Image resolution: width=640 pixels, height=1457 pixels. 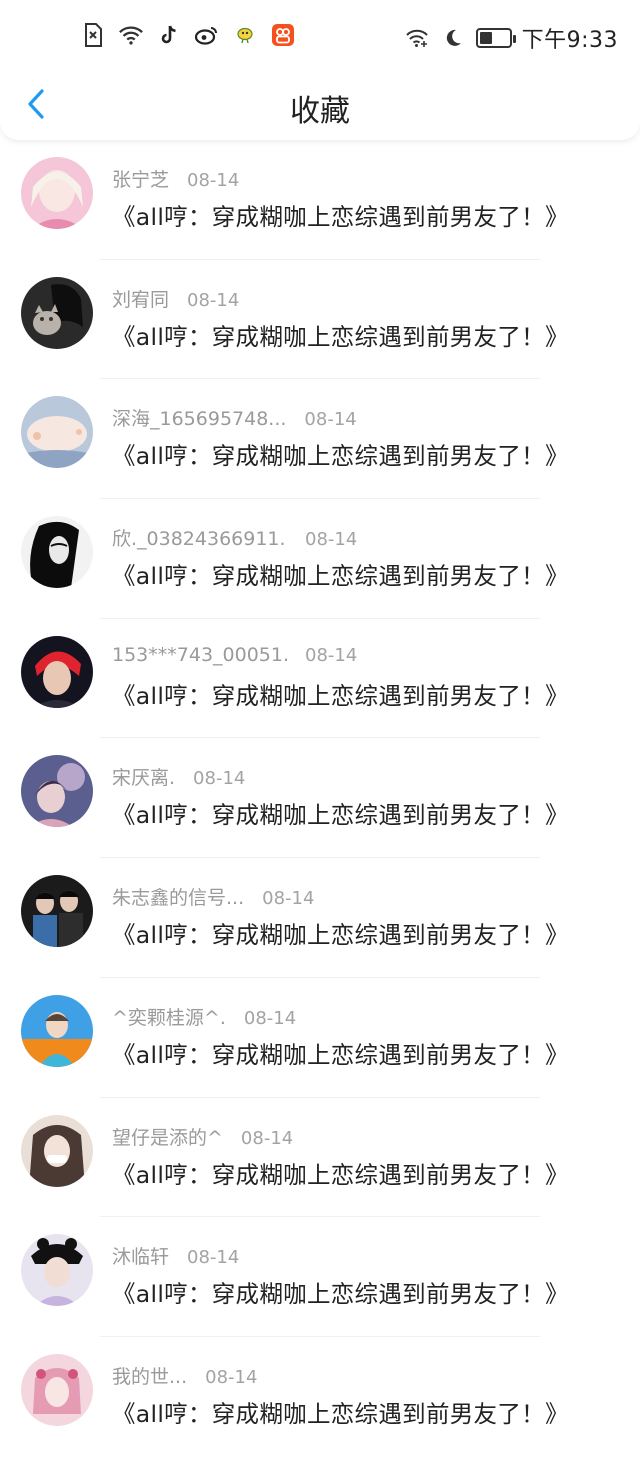 What do you see at coordinates (569, 40) in the screenshot?
I see `status-time: 下午9:33` at bounding box center [569, 40].